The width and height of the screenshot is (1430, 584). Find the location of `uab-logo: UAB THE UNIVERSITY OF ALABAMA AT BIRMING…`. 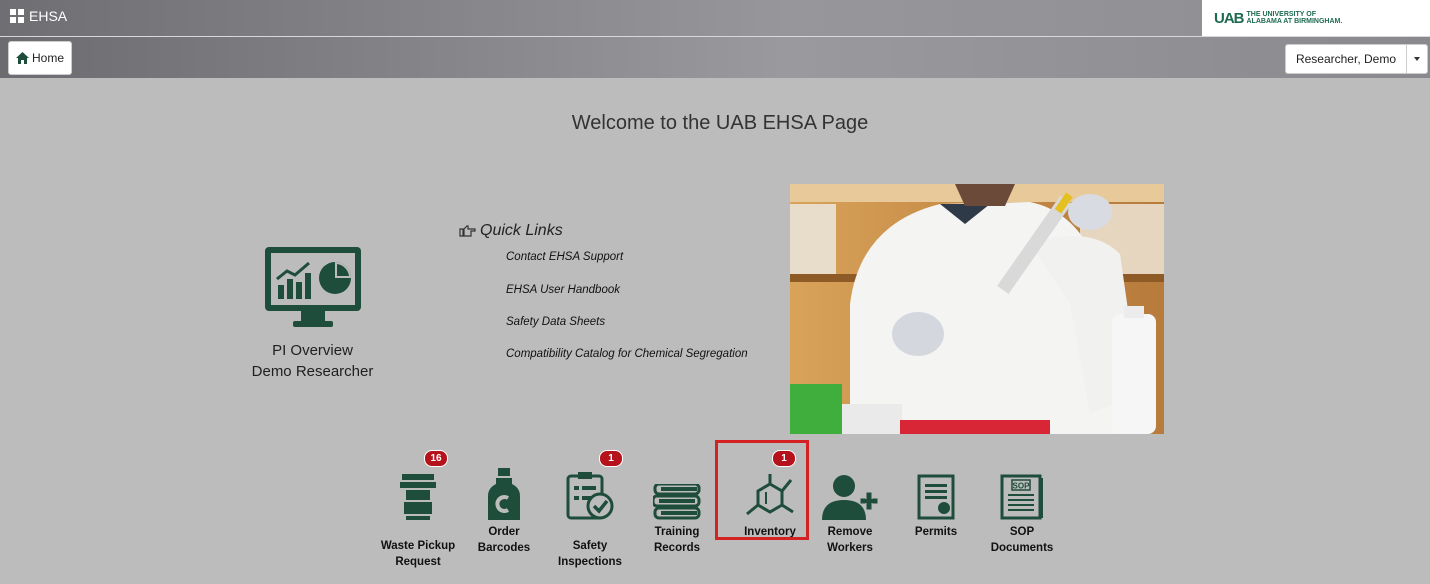

uab-logo: UAB THE UNIVERSITY OF ALABAMA AT BIRMING… is located at coordinates (1316, 18).